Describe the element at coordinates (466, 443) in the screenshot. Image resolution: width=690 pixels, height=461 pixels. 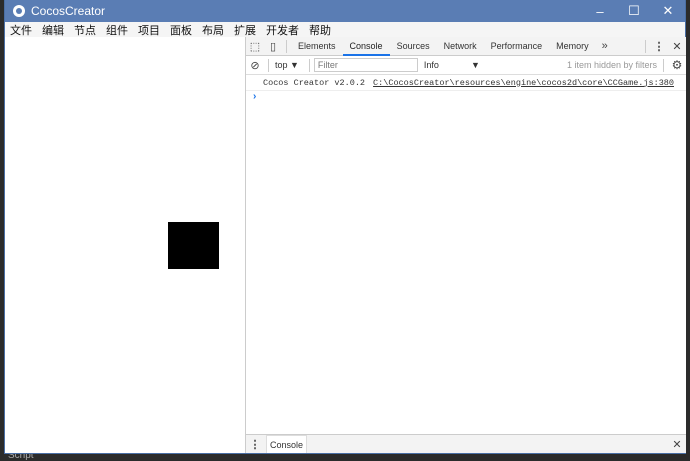
I see `console-drawer: ⋮ Console ✕` at that location.